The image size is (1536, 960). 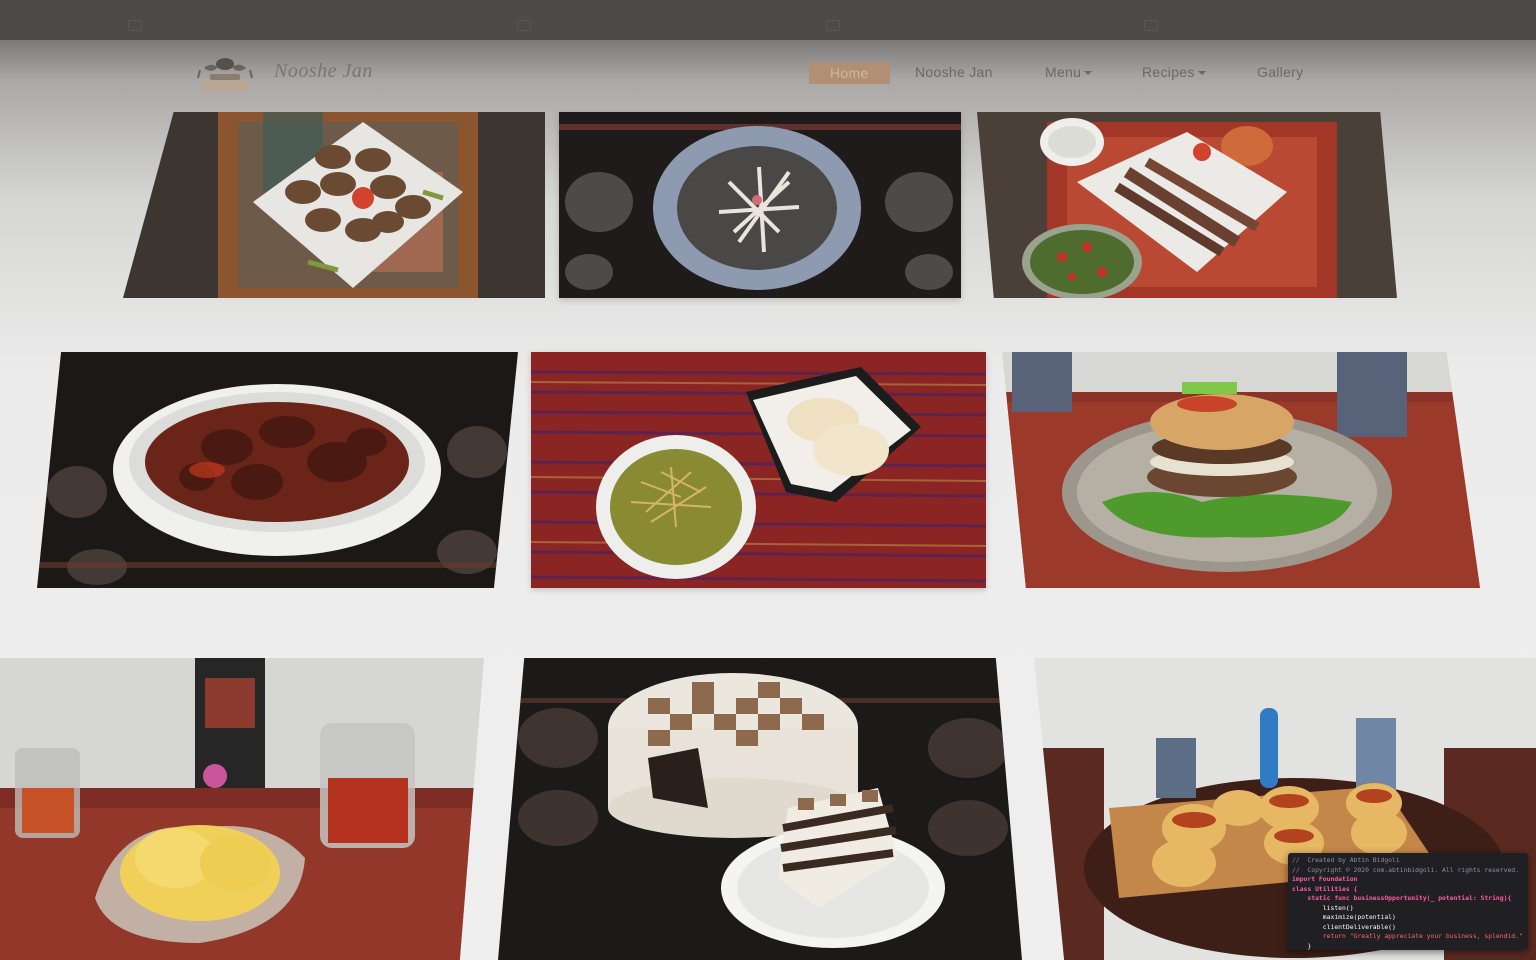 I want to click on nav-menu: Menu, so click(x=1069, y=72).